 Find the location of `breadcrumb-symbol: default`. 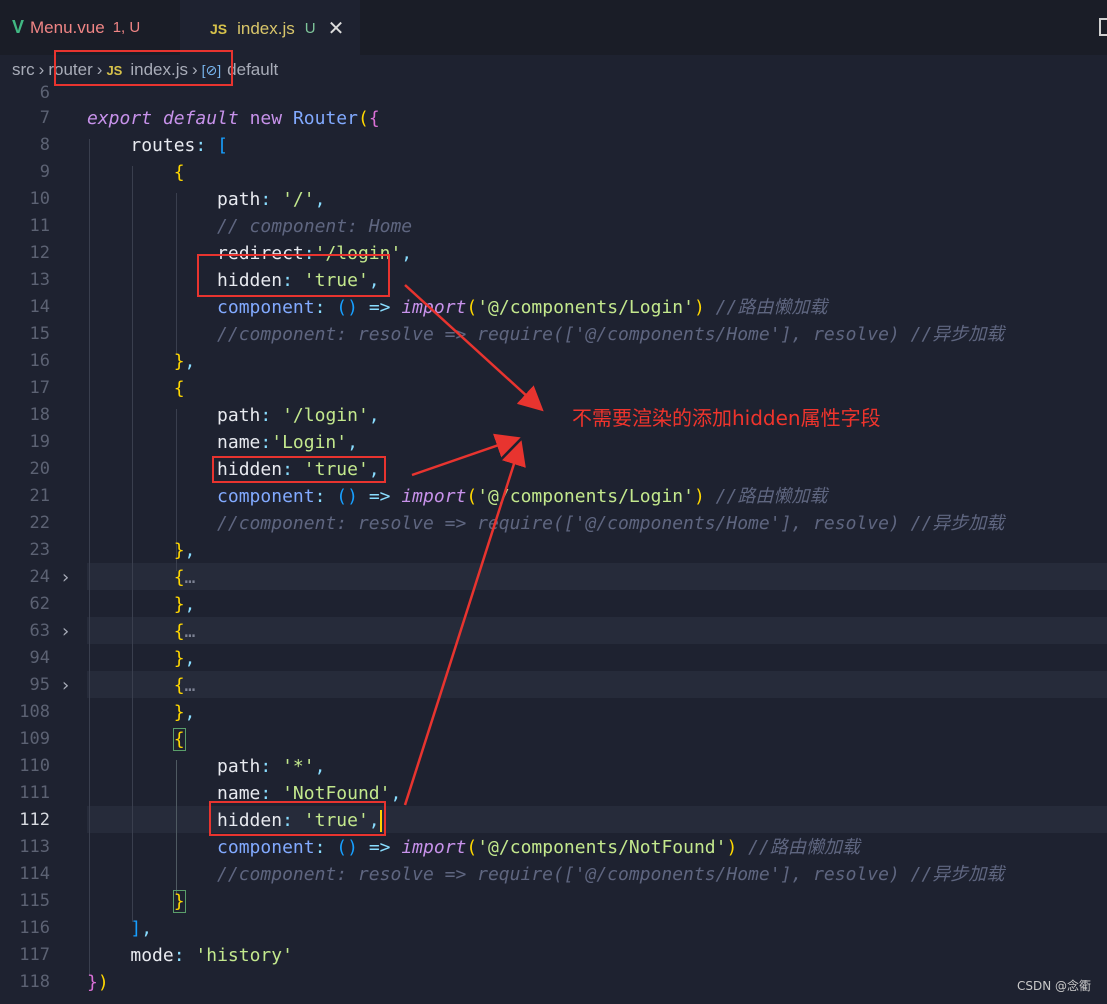

breadcrumb-symbol: default is located at coordinates (252, 70).